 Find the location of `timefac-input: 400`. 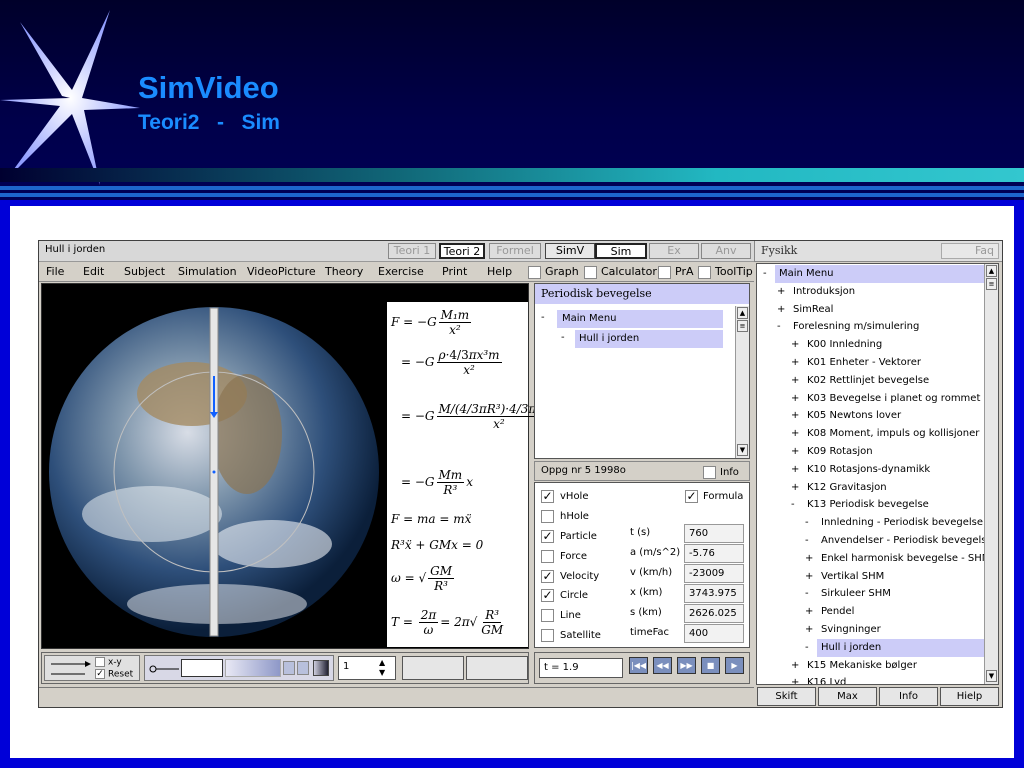

timefac-input: 400 is located at coordinates (714, 633).